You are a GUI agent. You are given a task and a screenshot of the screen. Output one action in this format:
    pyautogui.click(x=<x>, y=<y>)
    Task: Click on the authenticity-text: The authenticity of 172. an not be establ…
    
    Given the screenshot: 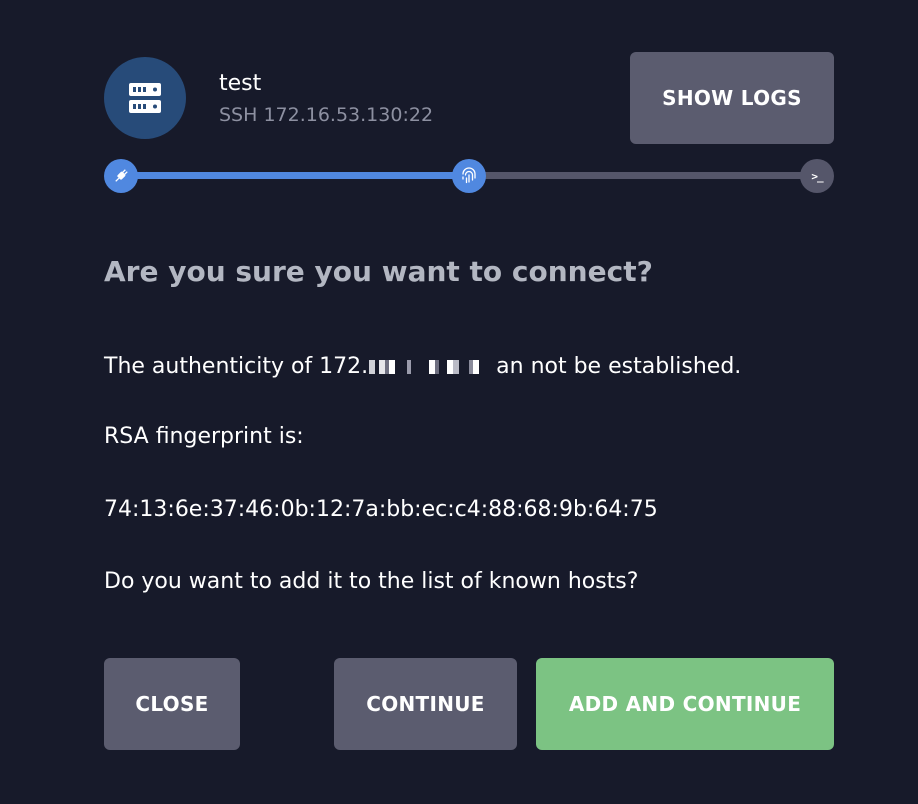 What is the action you would take?
    pyautogui.click(x=422, y=366)
    